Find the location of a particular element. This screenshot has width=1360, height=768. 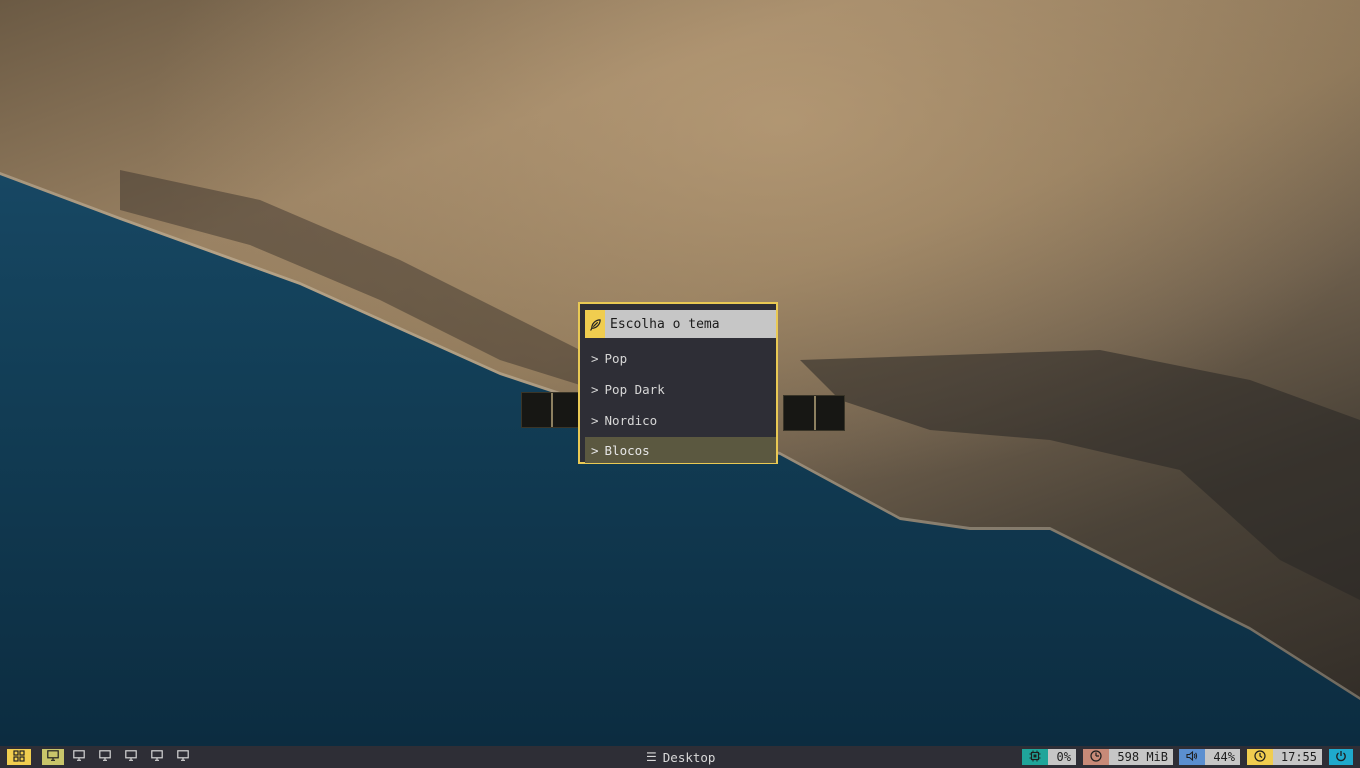

app-launcher-button is located at coordinates (19, 757).